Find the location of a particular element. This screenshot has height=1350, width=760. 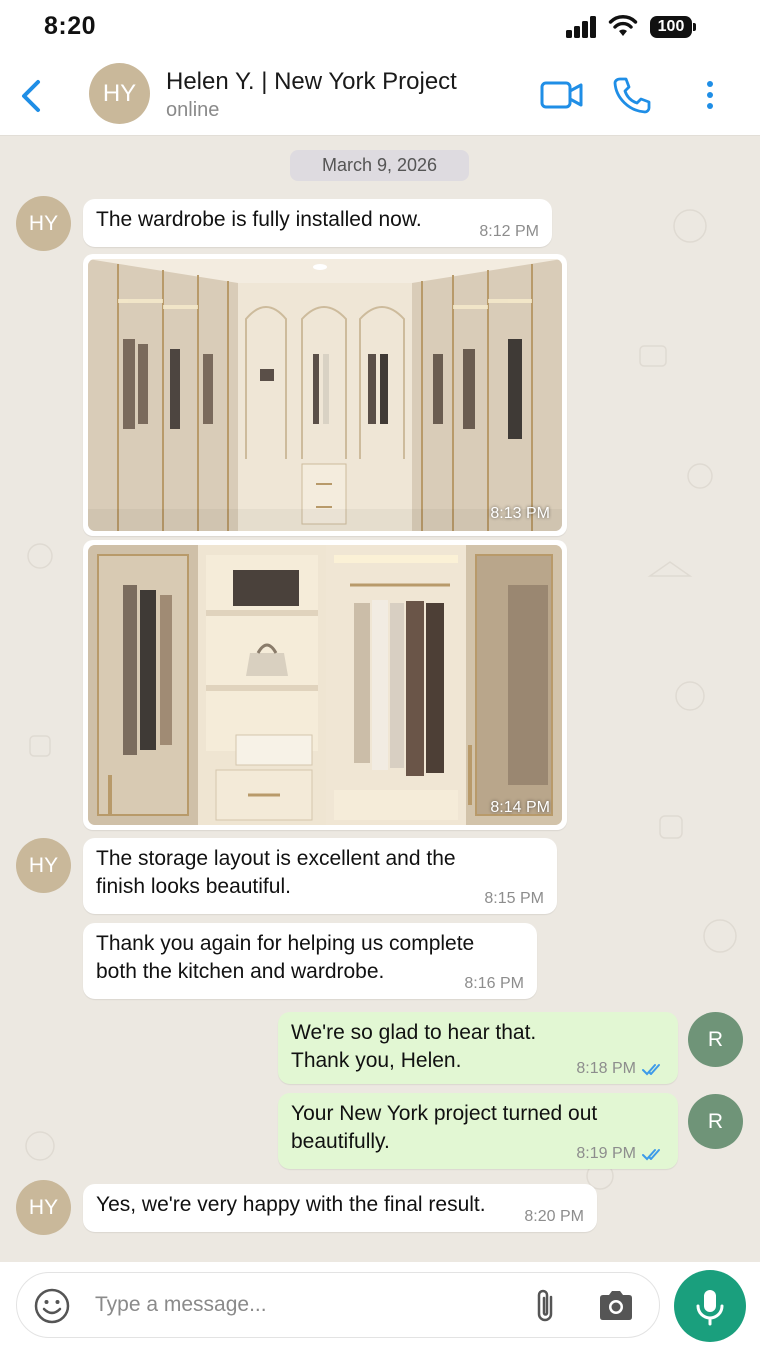

message-text-line: The storage layout is excellent and the is located at coordinates (276, 858).